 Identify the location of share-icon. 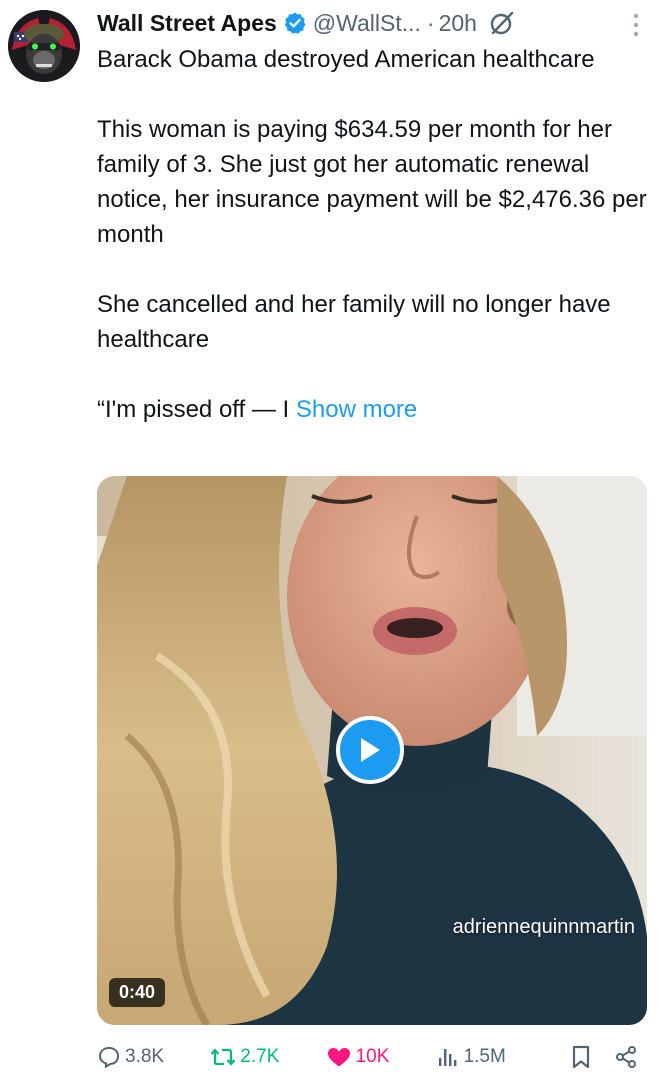
(626, 1057).